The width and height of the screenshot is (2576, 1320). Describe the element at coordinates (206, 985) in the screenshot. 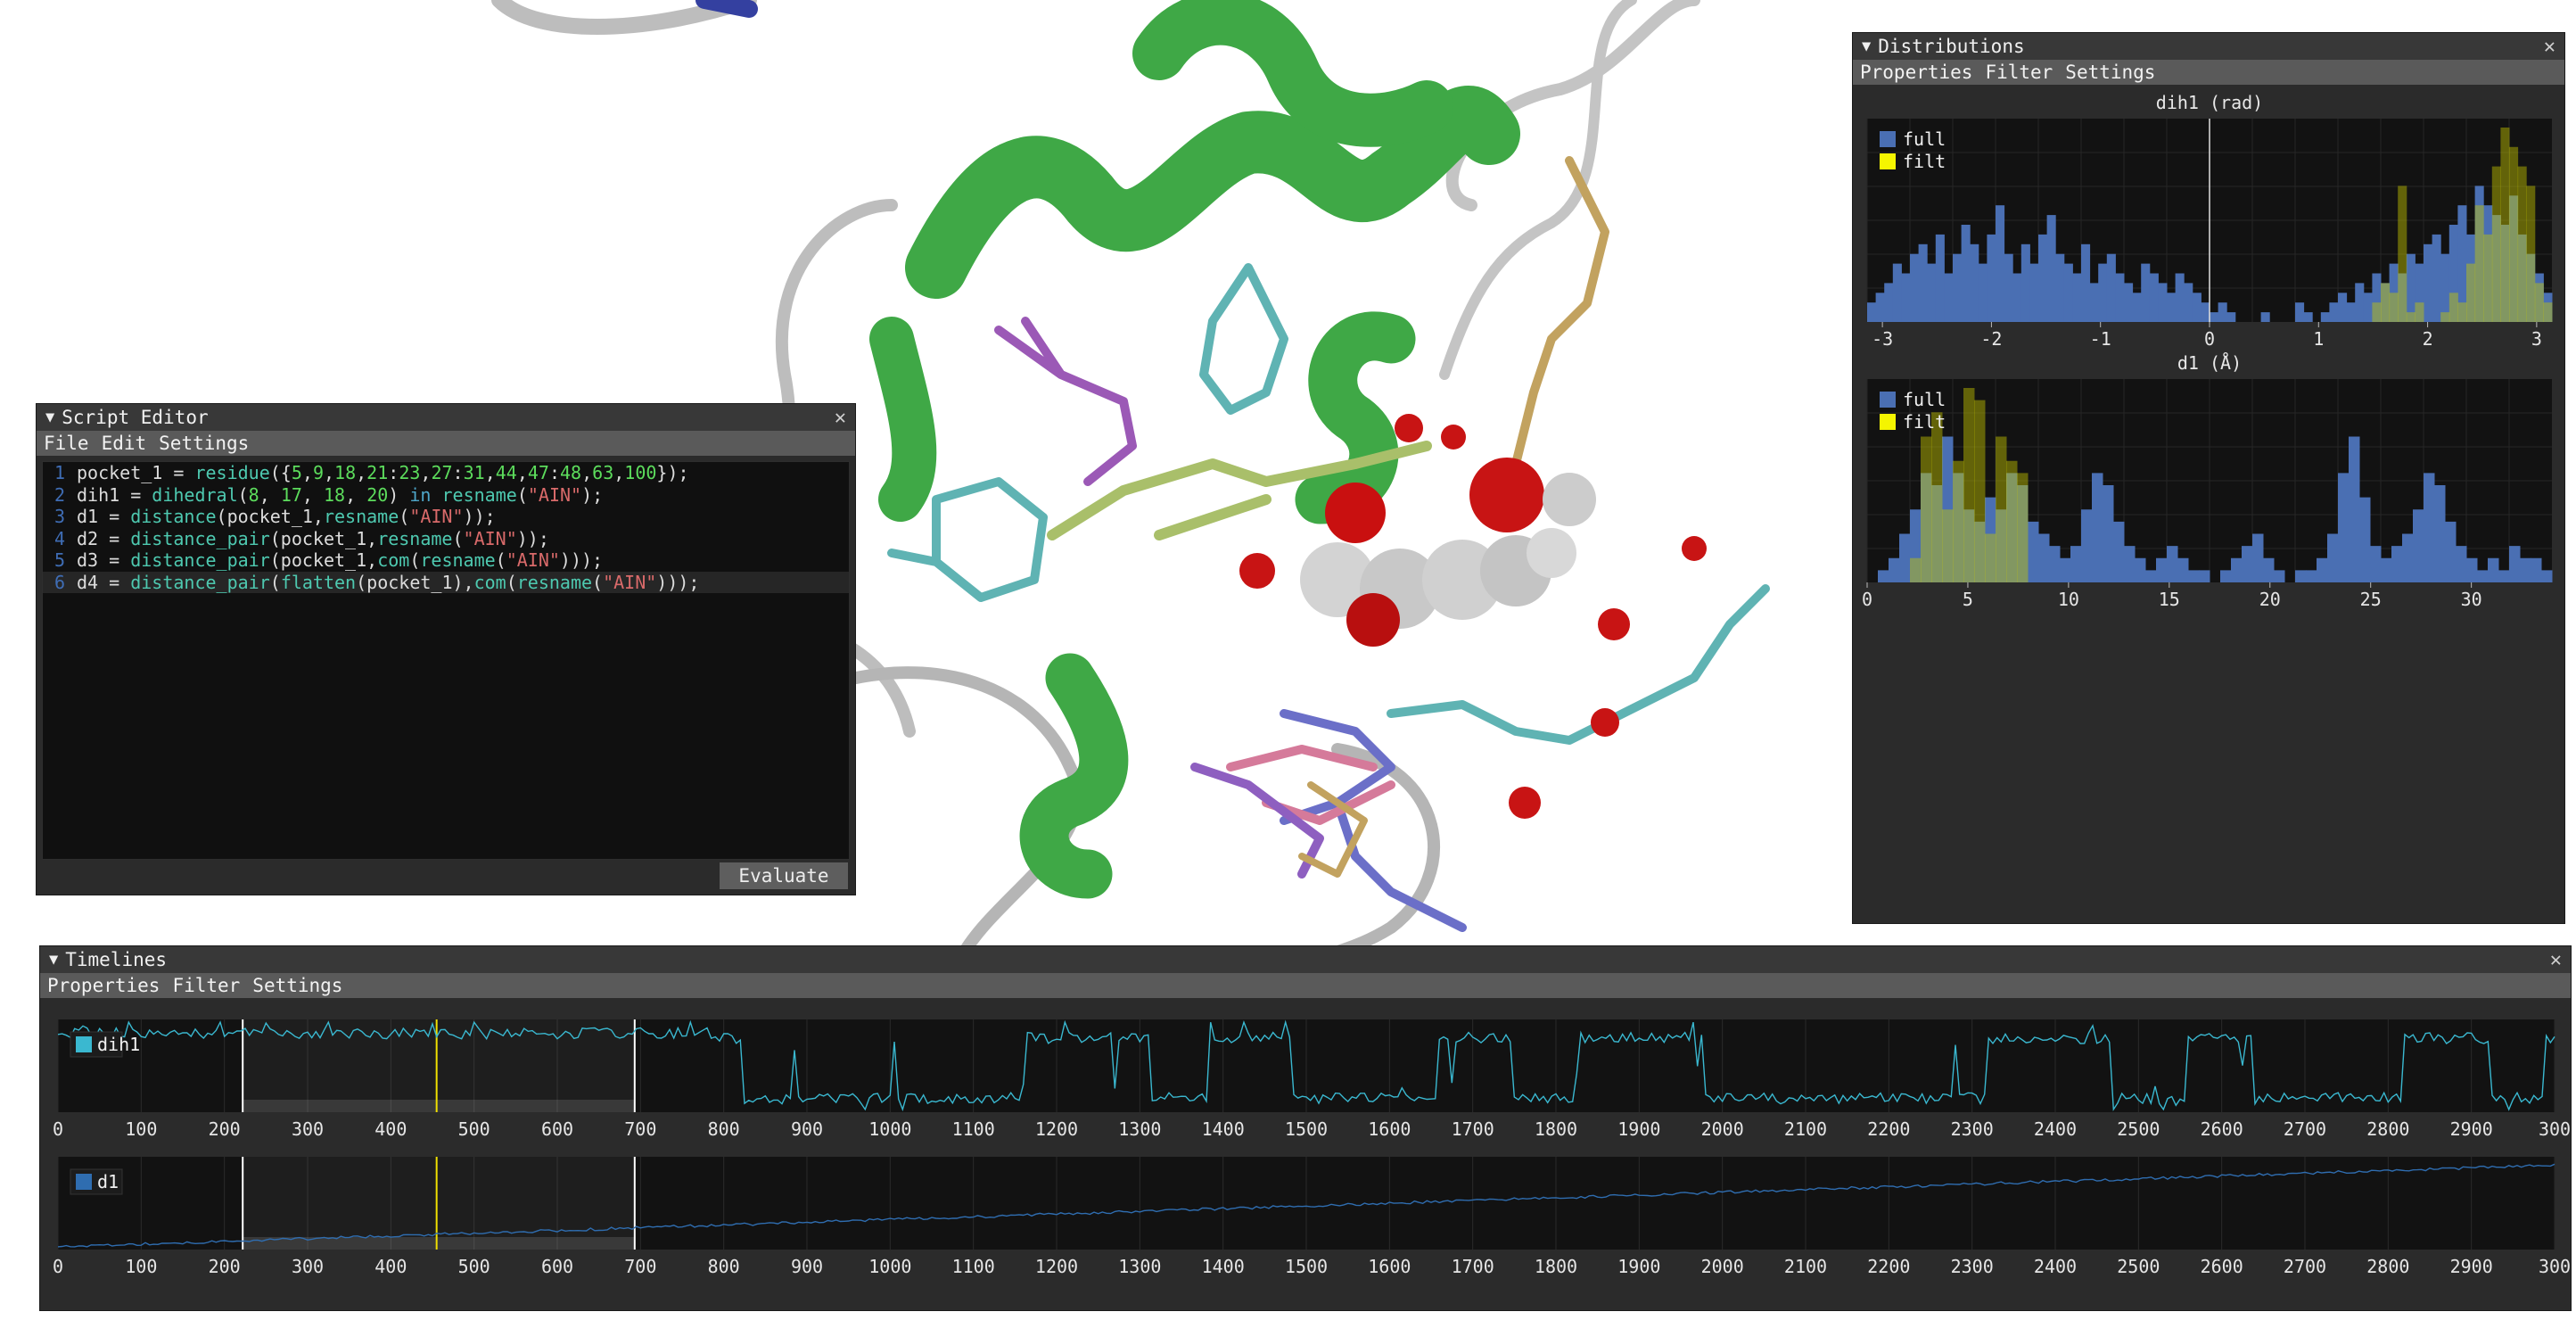

I see `menu-filter: Filter` at that location.